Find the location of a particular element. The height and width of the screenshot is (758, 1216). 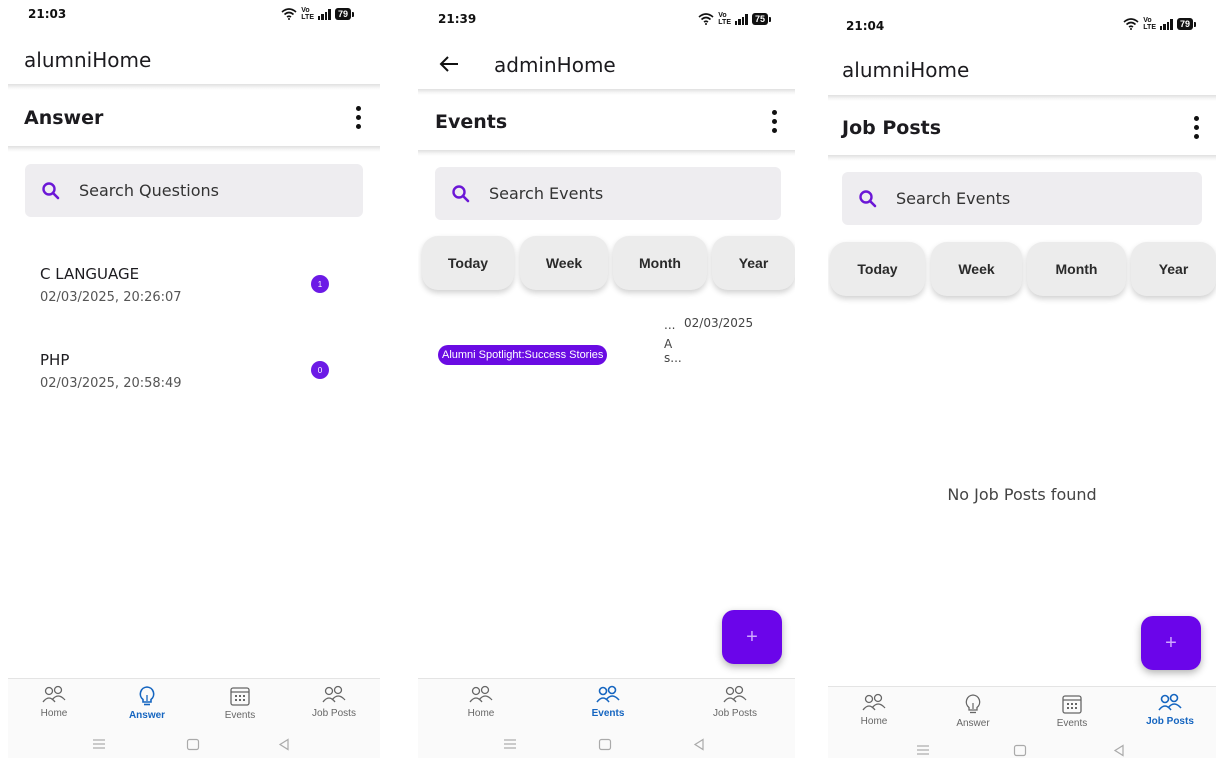

add-event-button: + is located at coordinates (752, 637).